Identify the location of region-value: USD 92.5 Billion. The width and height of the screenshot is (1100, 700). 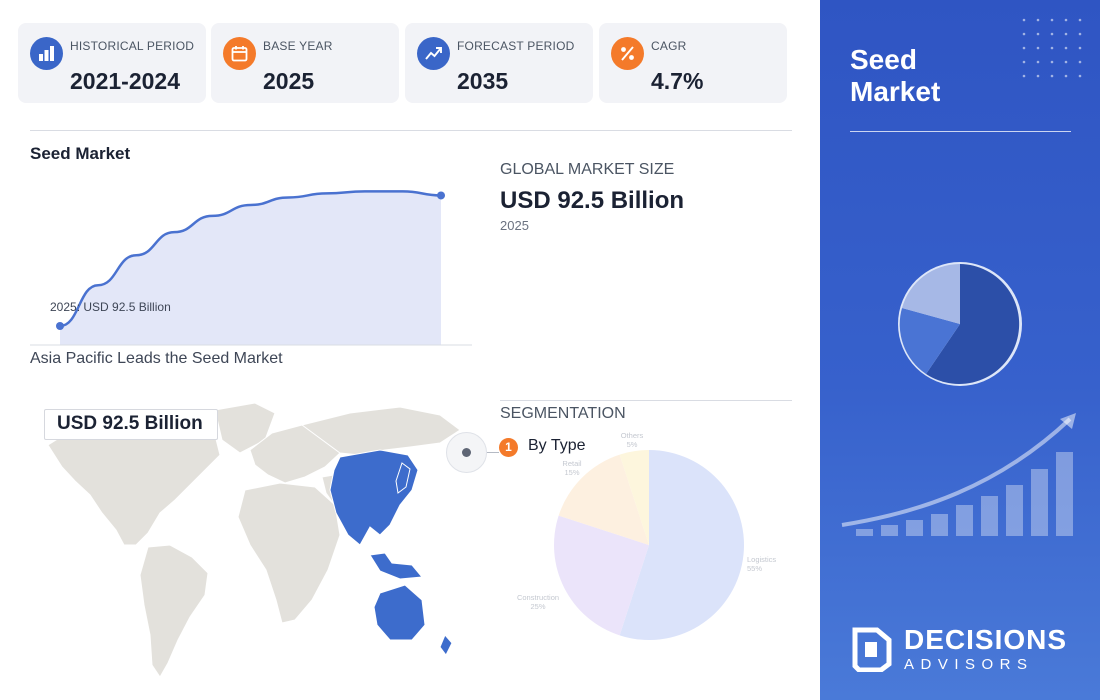
(130, 423).